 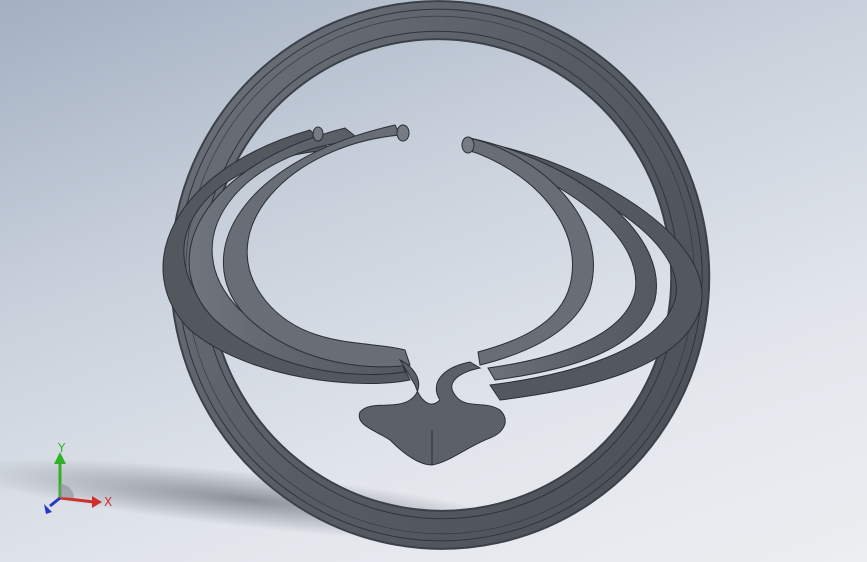 I want to click on triad-origin-wedge, so click(x=67, y=491).